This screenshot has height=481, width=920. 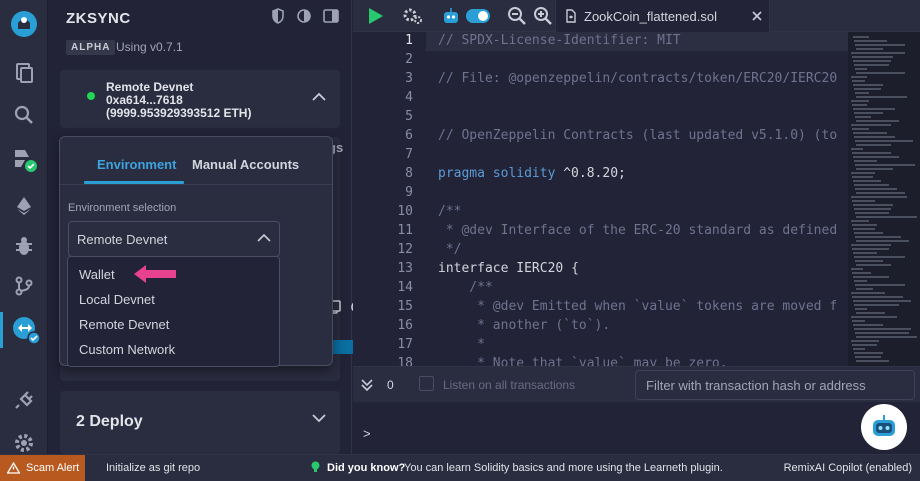 What do you see at coordinates (97, 274) in the screenshot?
I see `option-wallet: Wallet` at bounding box center [97, 274].